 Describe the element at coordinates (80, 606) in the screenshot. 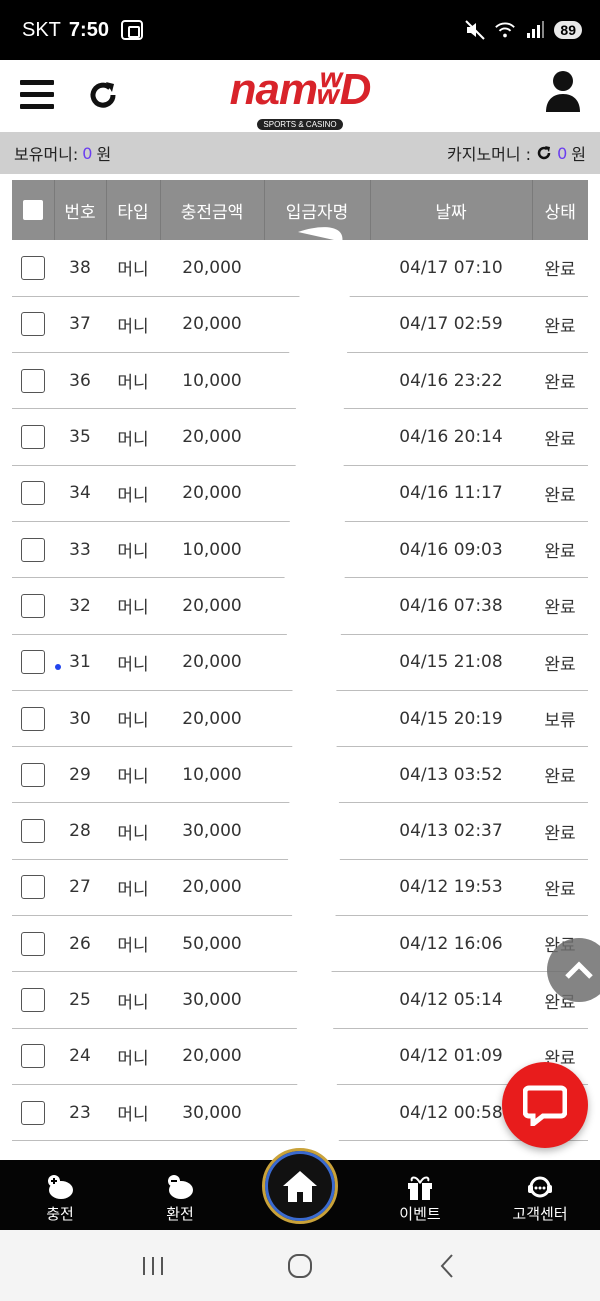

I see `row-number: 32` at that location.